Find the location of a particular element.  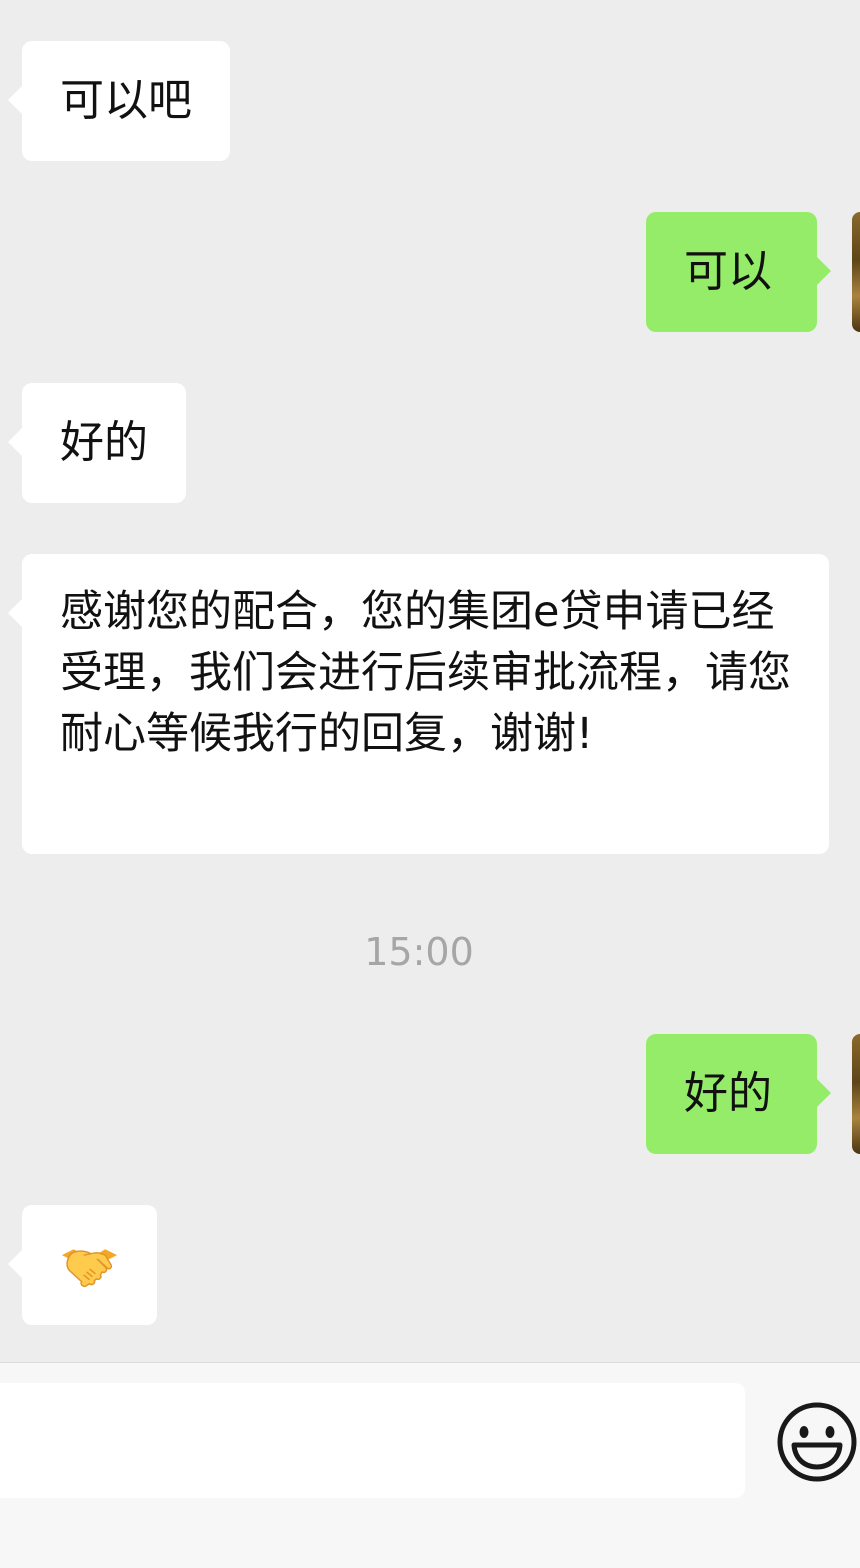

outgoing-message-bubble: 好的 is located at coordinates (738, 1094).